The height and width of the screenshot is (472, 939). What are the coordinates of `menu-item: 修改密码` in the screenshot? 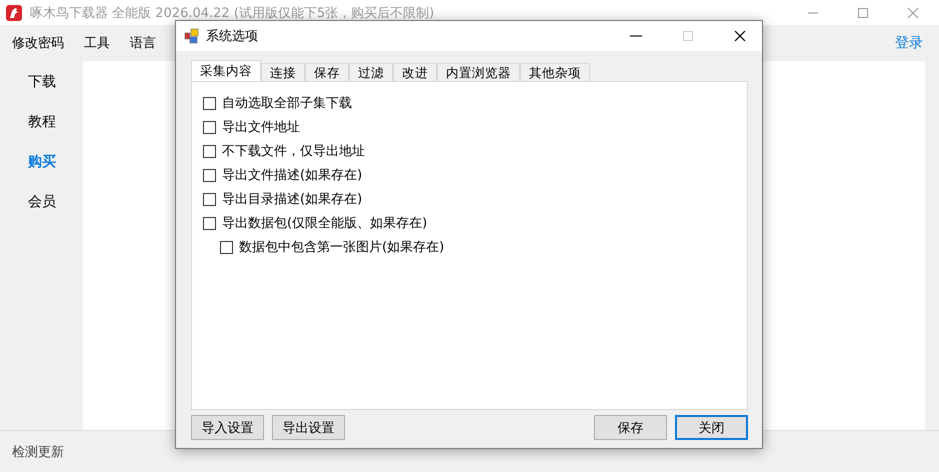 It's located at (38, 43).